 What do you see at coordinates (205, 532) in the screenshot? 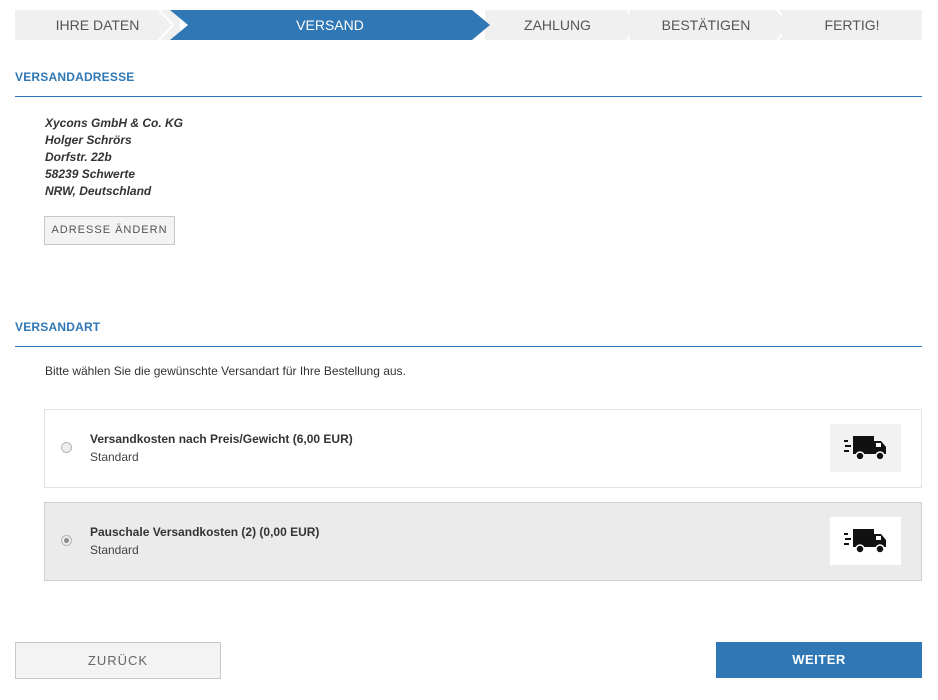
I see `shipping-option-title: Pauschale Versandkosten (2) (0,00 EUR)` at bounding box center [205, 532].